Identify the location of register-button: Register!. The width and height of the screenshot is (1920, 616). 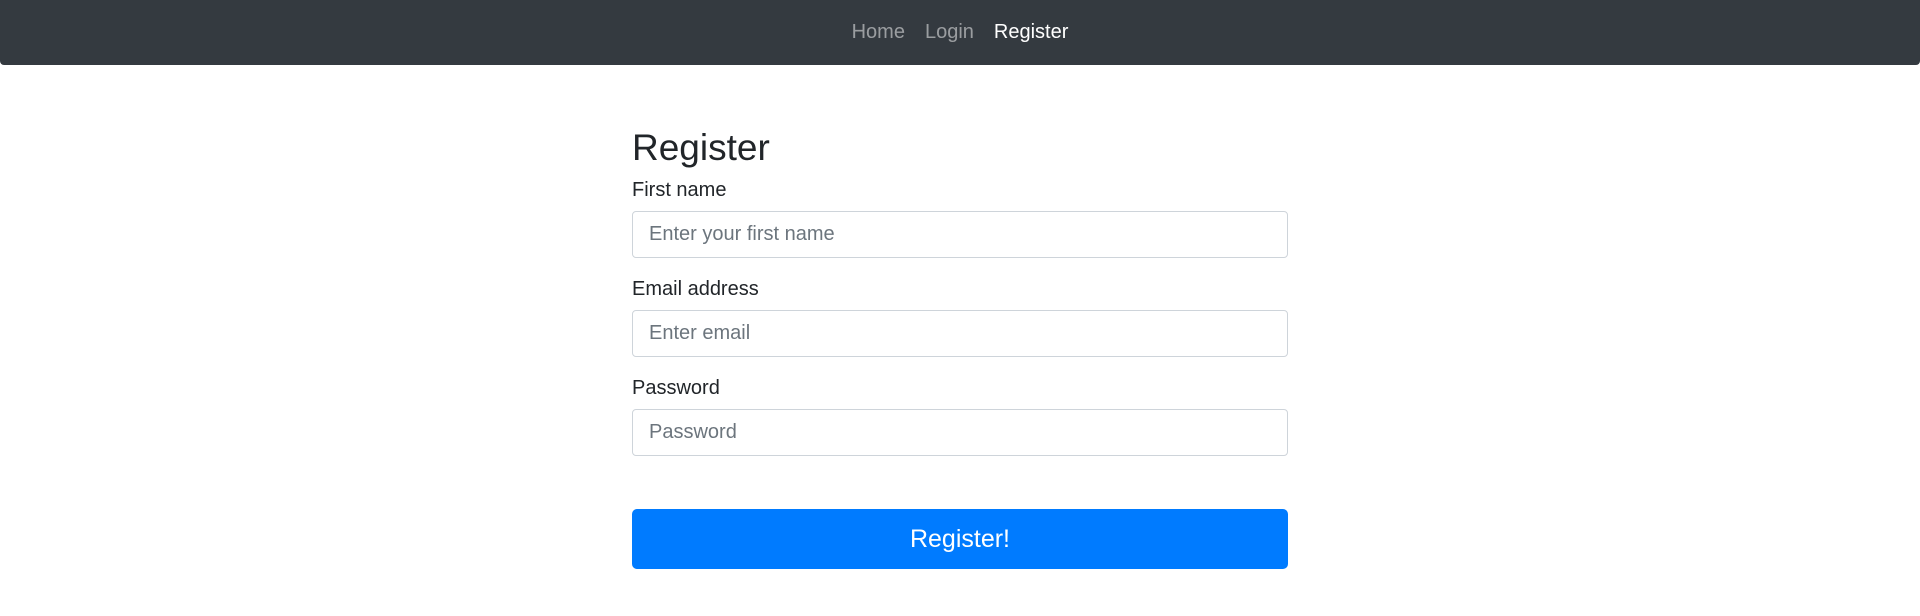
(960, 539).